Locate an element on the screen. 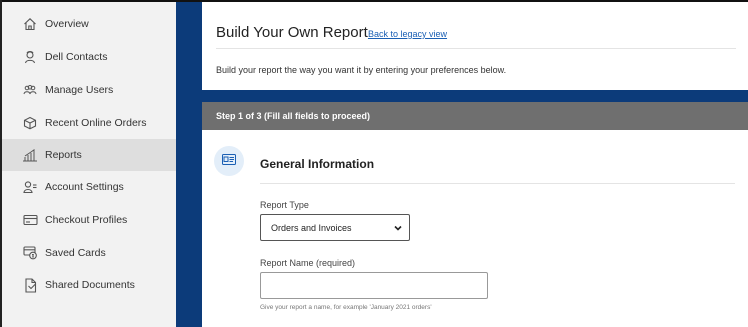 Image resolution: width=748 pixels, height=327 pixels. sidebar-item-saved-cards: Saved Cards is located at coordinates (89, 253).